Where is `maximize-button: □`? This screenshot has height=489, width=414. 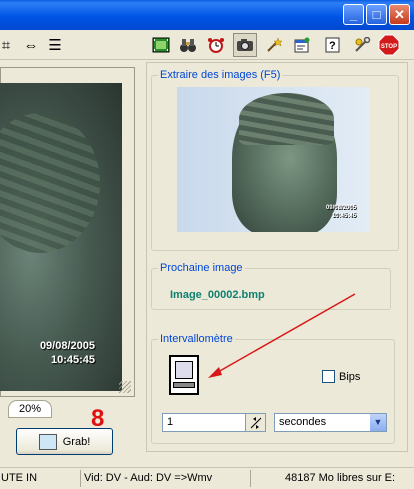 maximize-button: □ is located at coordinates (376, 14).